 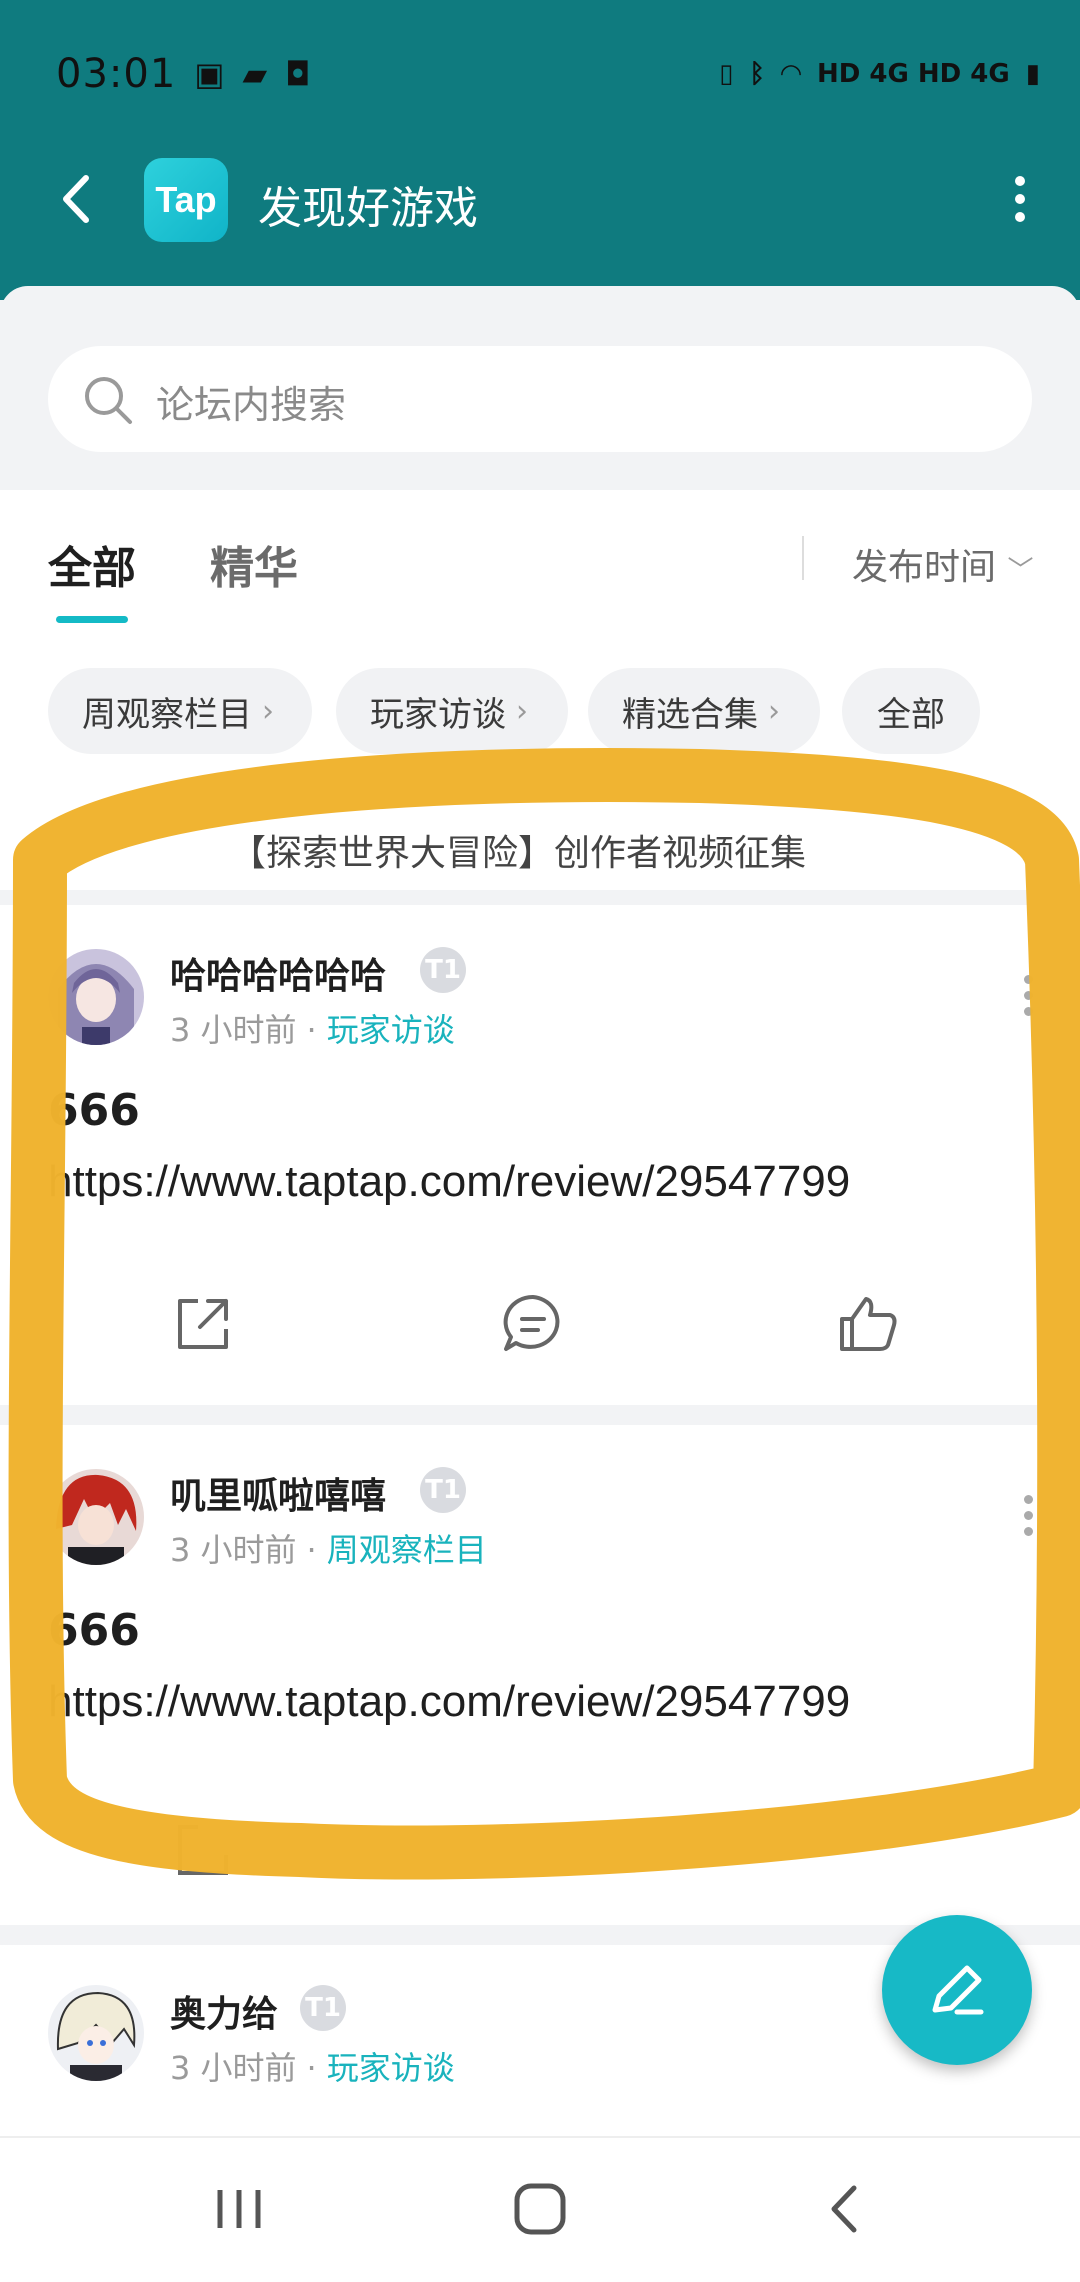 I want to click on gallery-icon: ▣, so click(x=209, y=74).